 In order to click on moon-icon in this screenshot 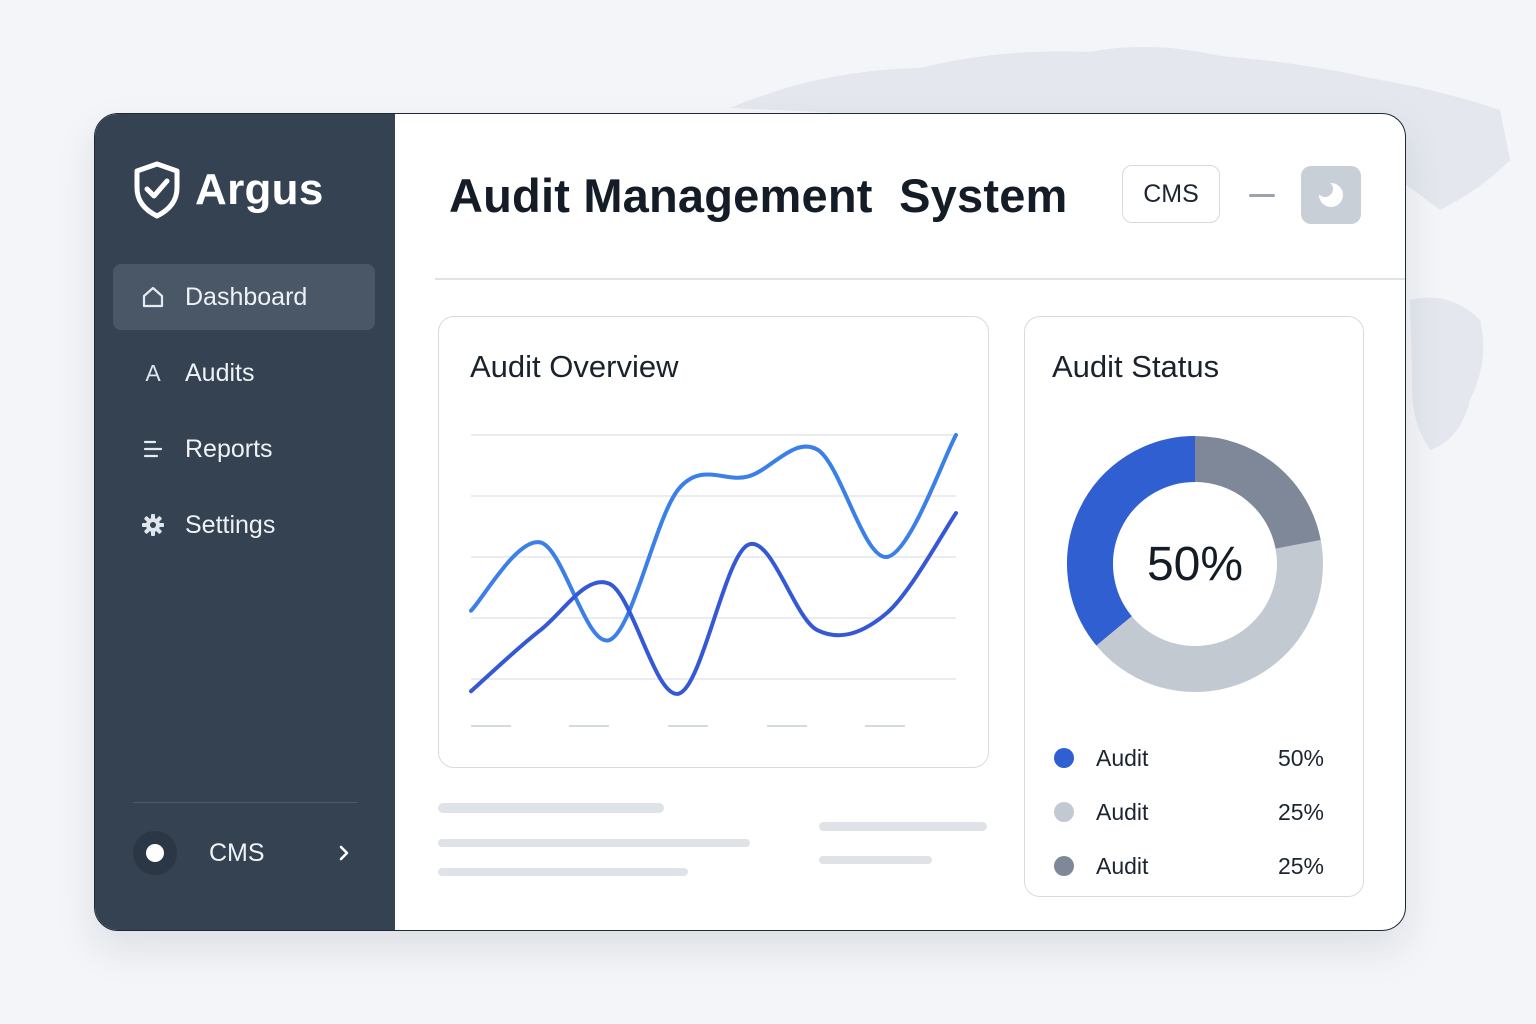, I will do `click(1330, 194)`.